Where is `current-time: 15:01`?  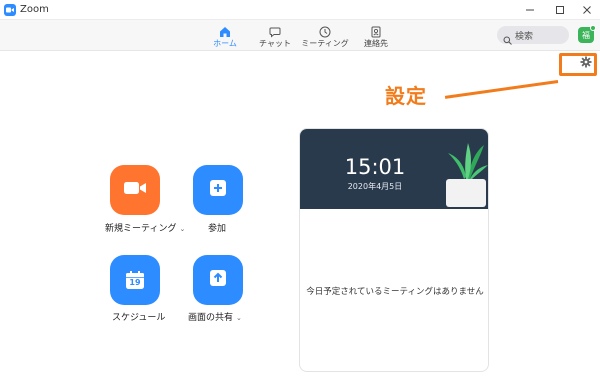
current-time: 15:01 is located at coordinates (375, 167).